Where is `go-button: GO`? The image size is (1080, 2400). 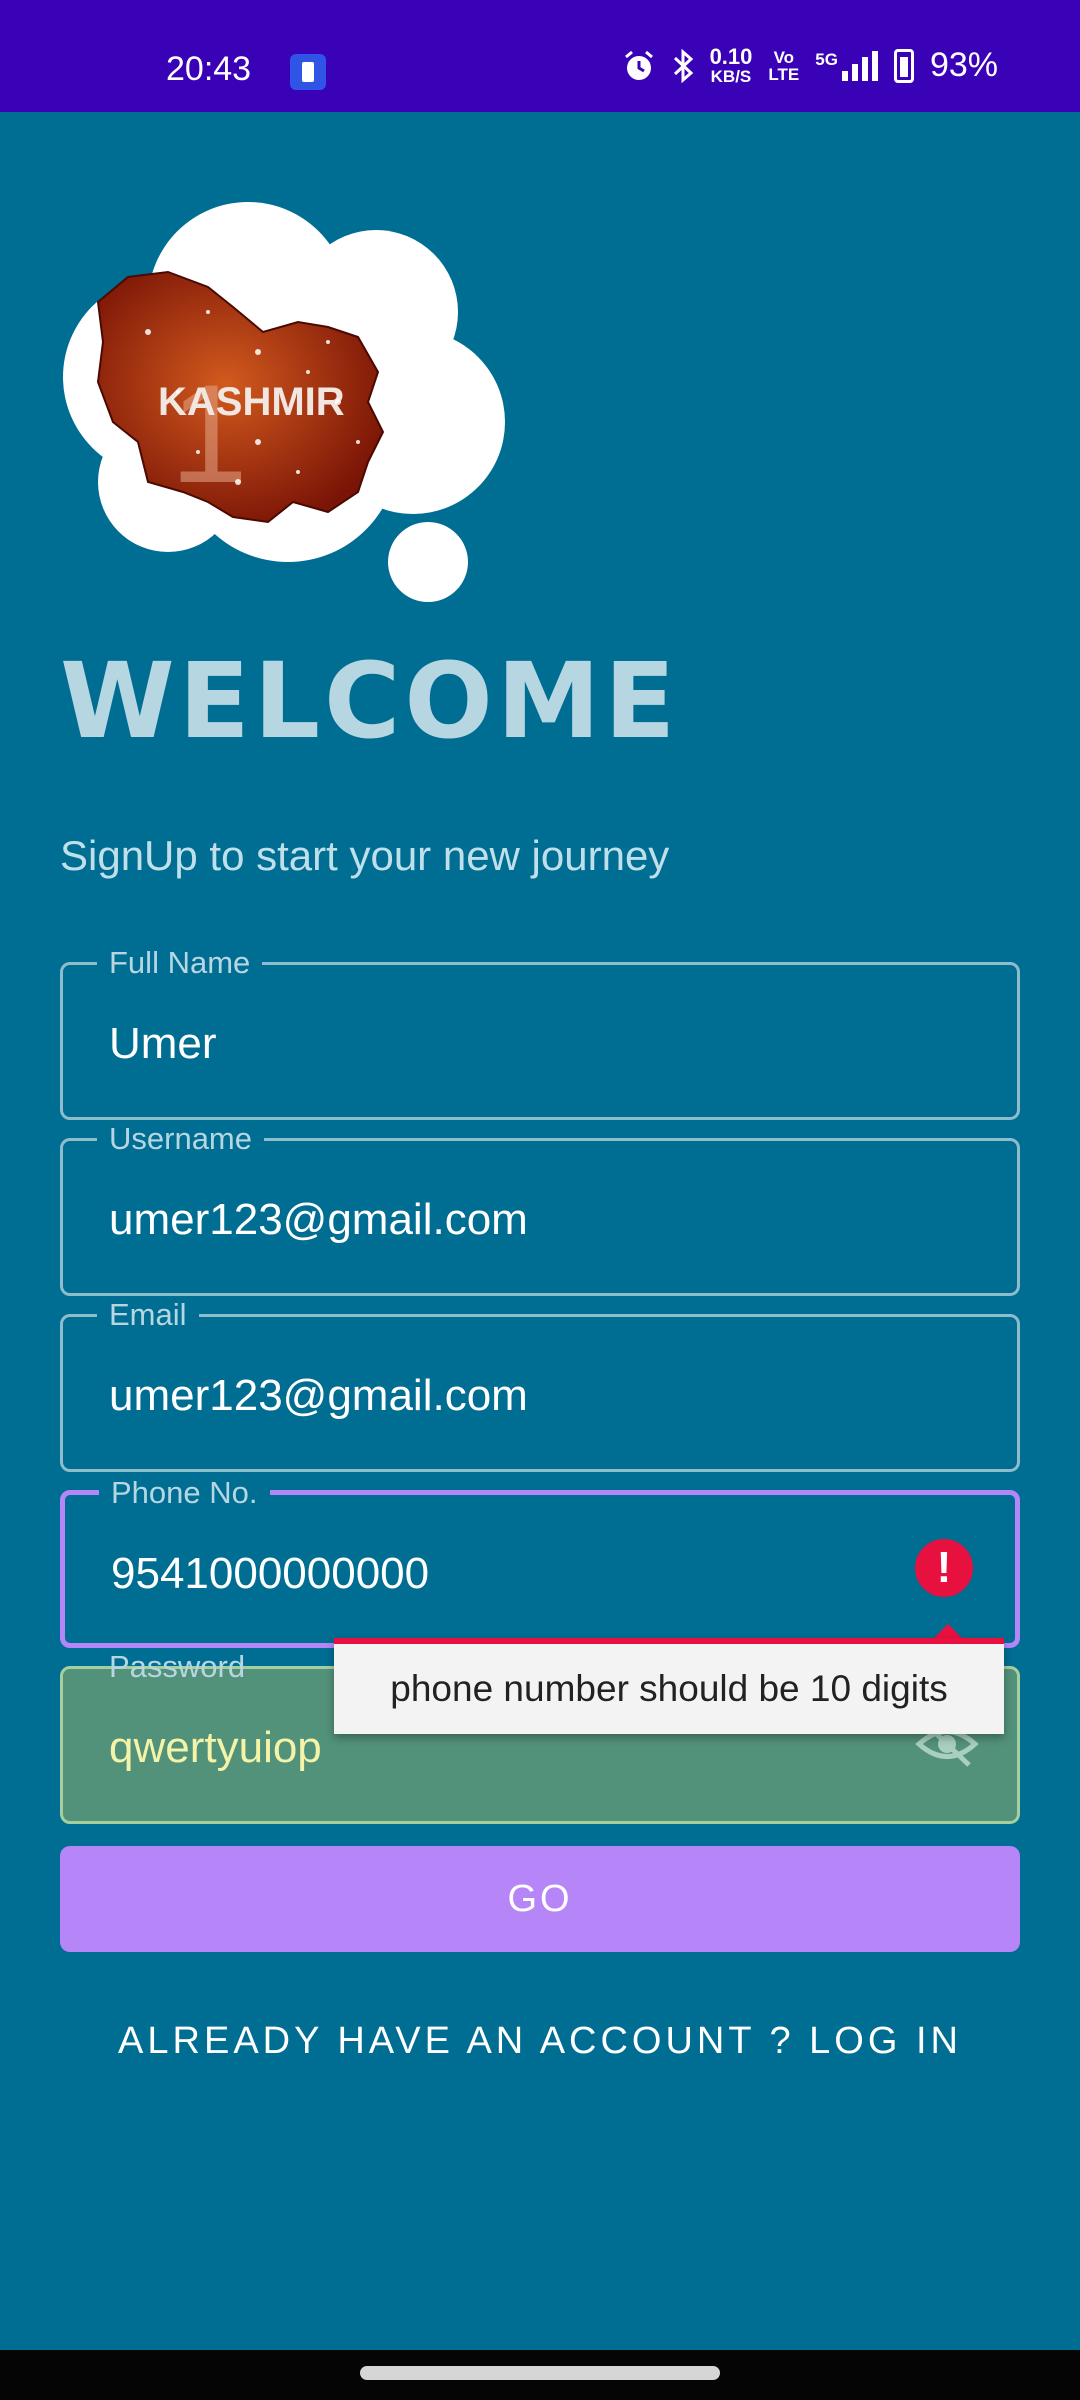
go-button: GO is located at coordinates (540, 1899).